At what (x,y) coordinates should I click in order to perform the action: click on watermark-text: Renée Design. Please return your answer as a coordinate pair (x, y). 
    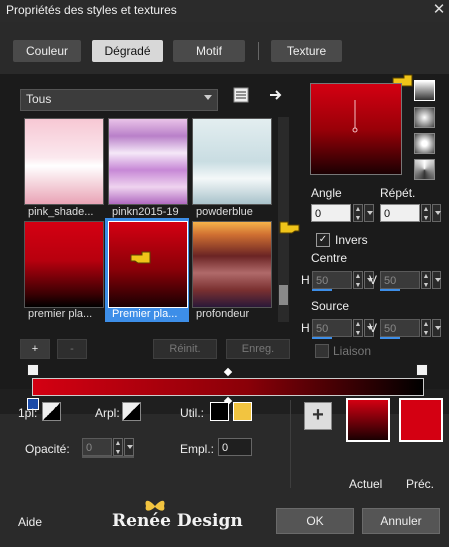
    Looking at the image, I should click on (177, 521).